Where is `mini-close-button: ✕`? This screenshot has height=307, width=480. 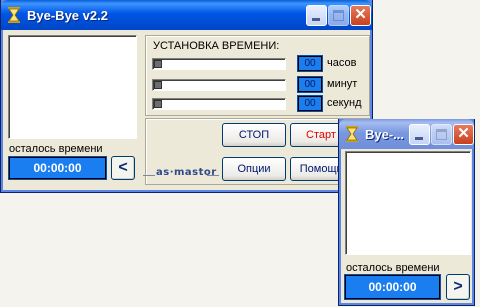
mini-close-button: ✕ is located at coordinates (463, 134).